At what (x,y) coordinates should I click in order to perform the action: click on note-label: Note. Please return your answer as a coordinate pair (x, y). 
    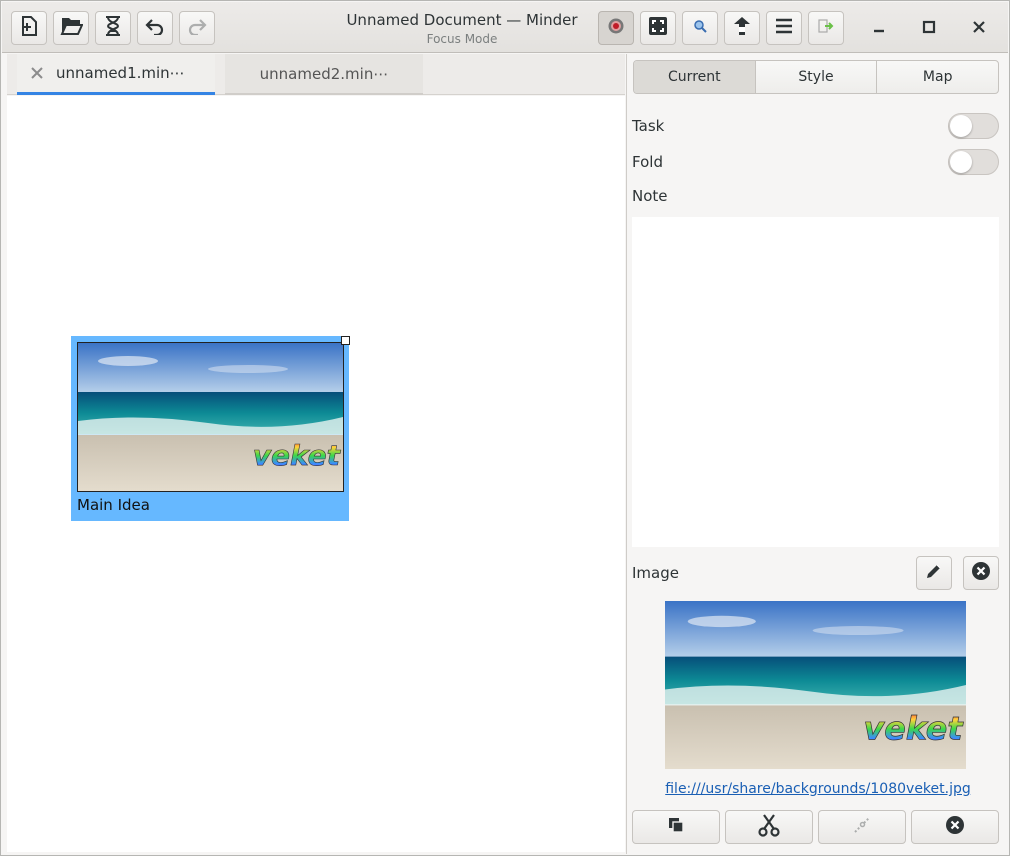
    Looking at the image, I should click on (650, 196).